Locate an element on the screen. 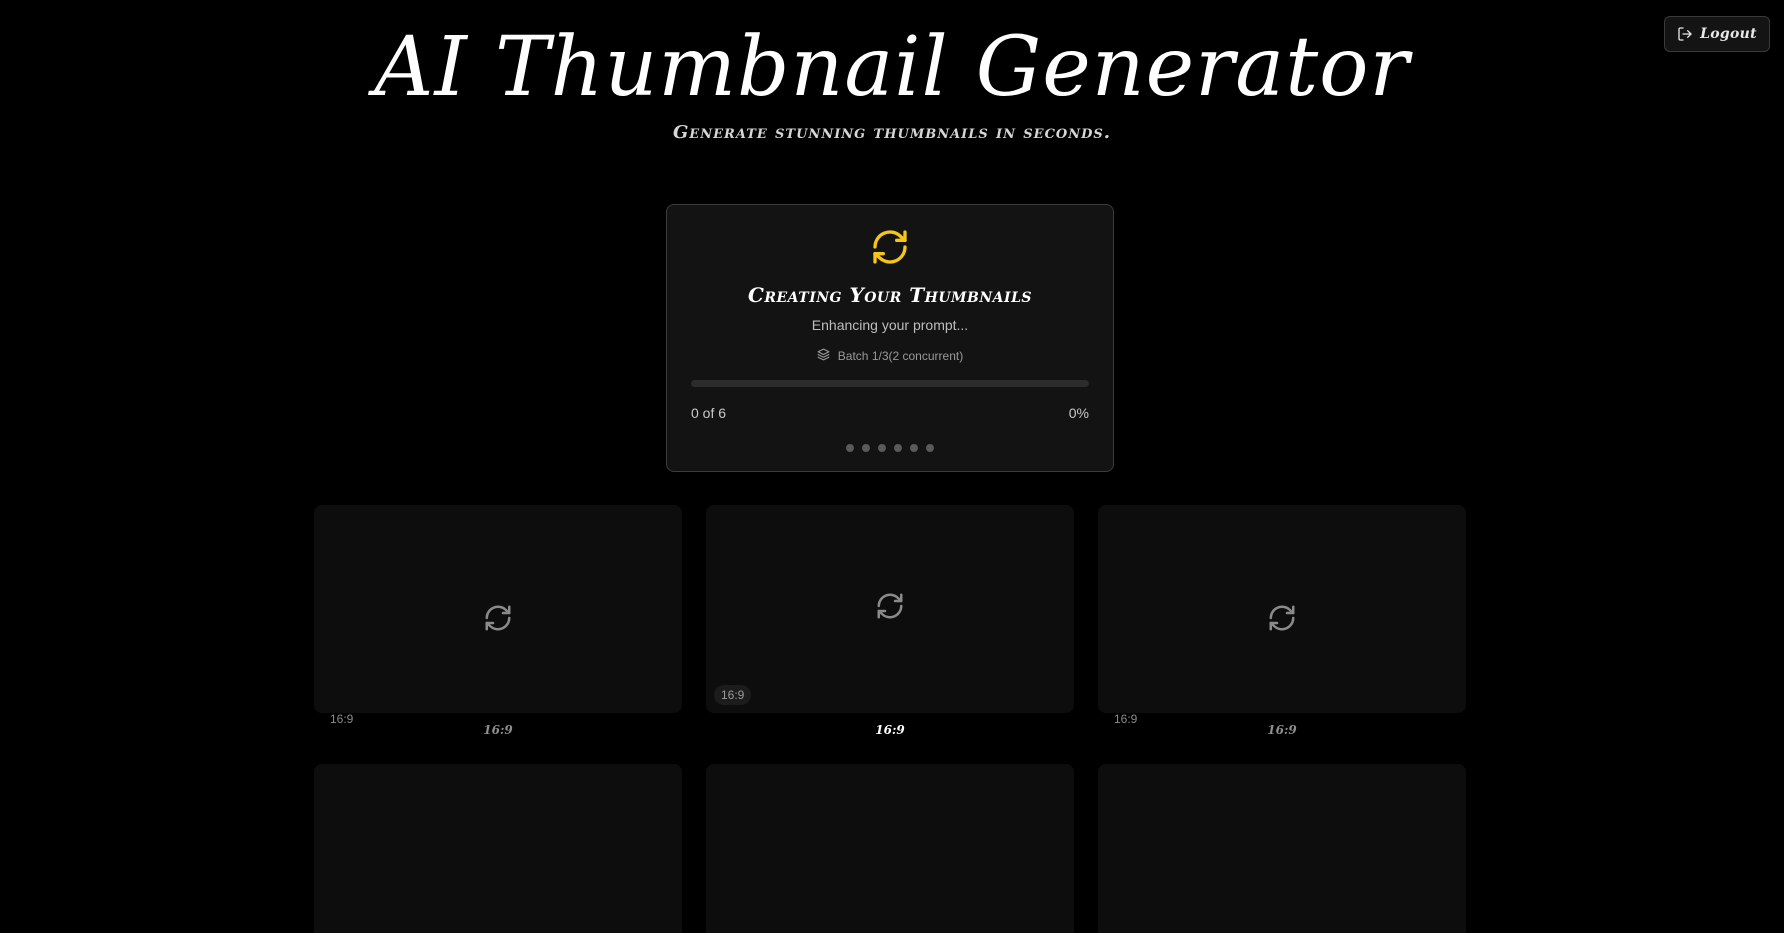 The image size is (1784, 933). page-title: AI Thumbnail Generator is located at coordinates (892, 67).